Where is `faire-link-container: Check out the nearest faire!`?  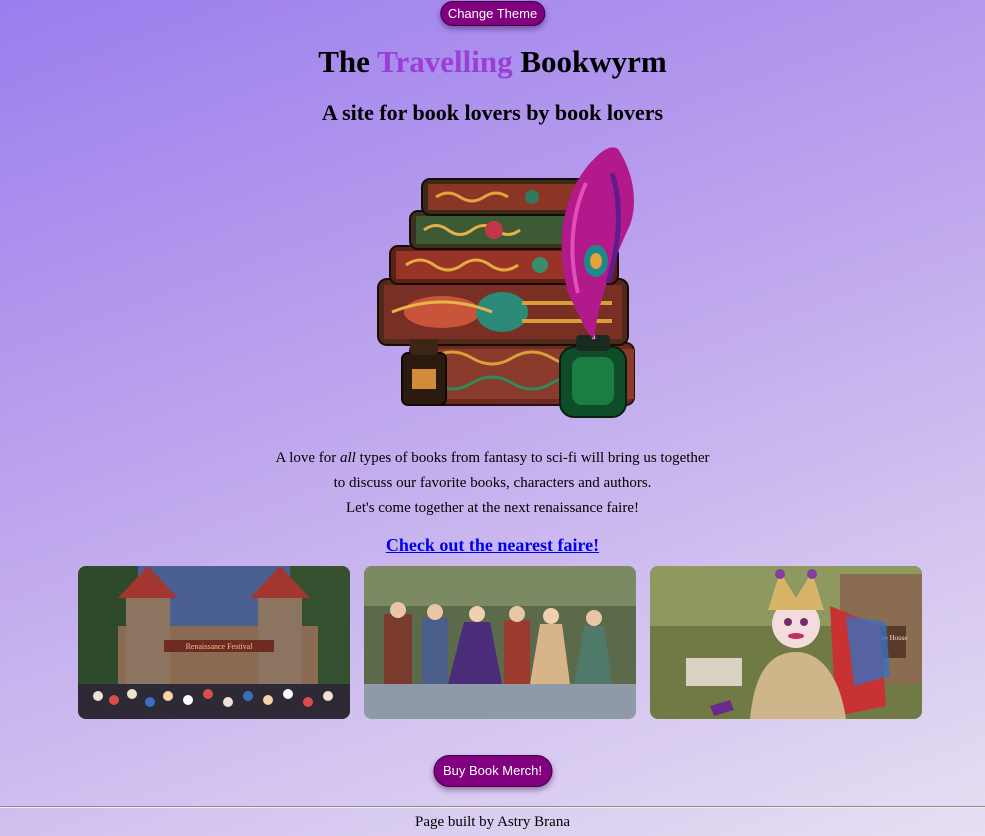
faire-link-container: Check out the nearest faire! is located at coordinates (492, 545).